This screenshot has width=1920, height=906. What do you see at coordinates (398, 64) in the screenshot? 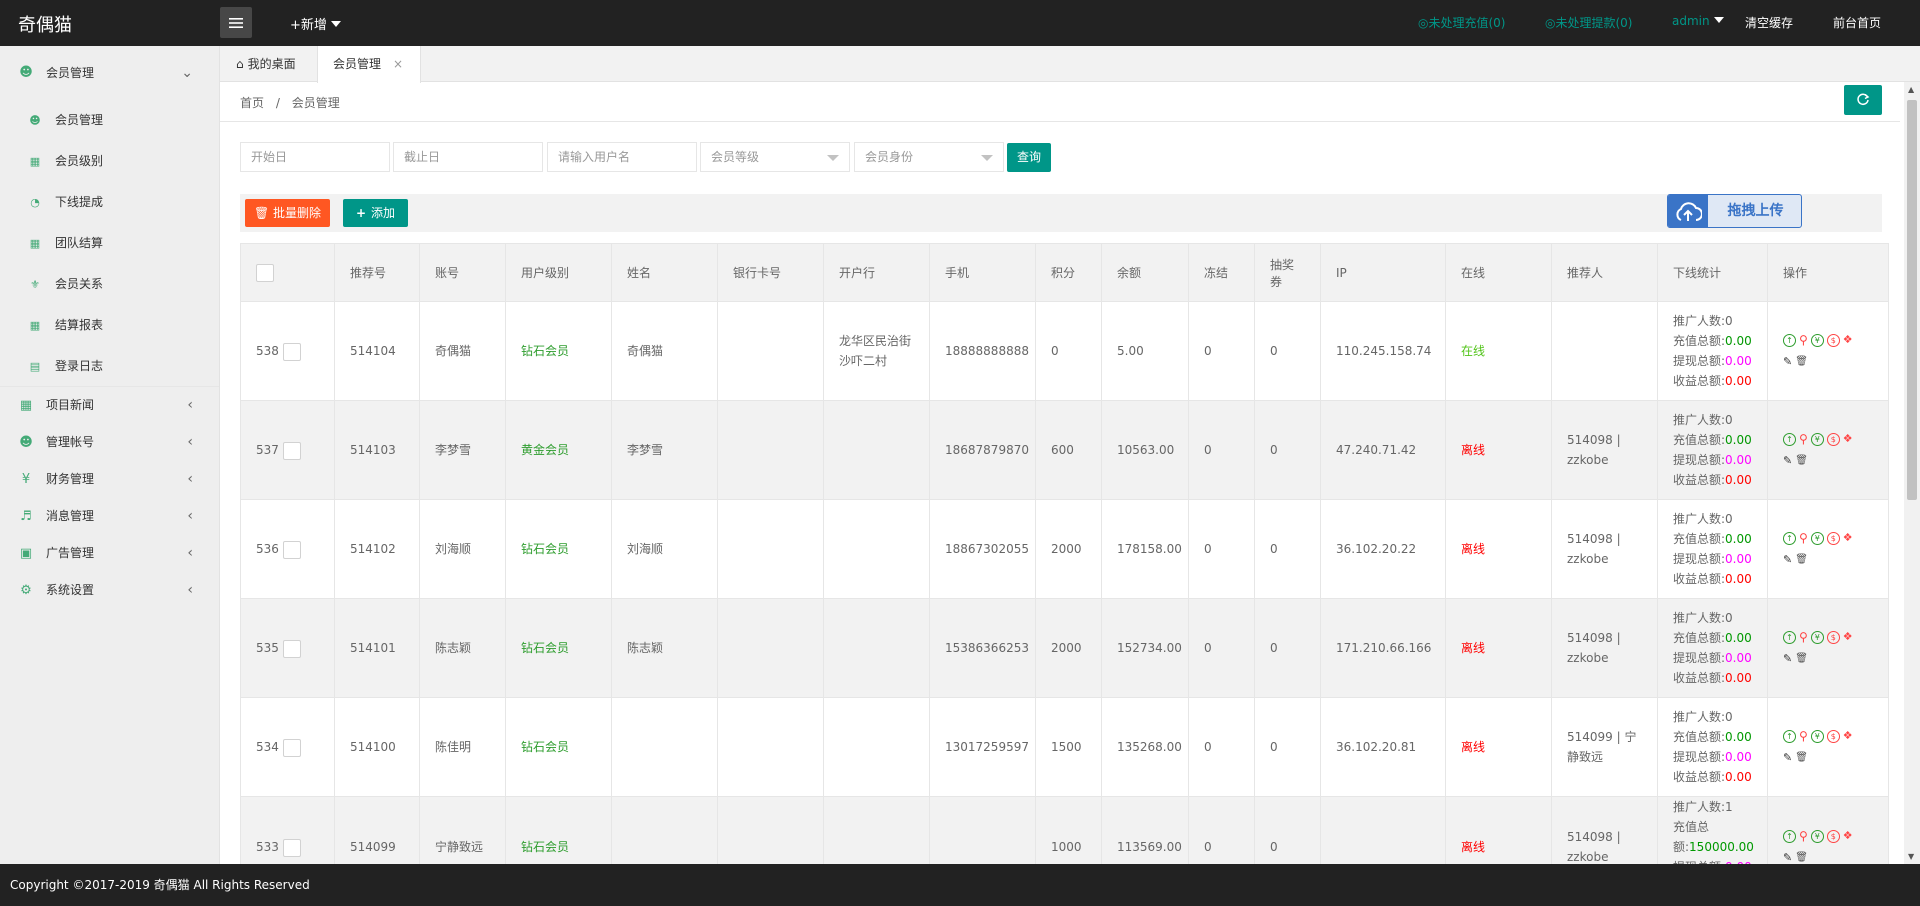
I see `close-icon: ×` at bounding box center [398, 64].